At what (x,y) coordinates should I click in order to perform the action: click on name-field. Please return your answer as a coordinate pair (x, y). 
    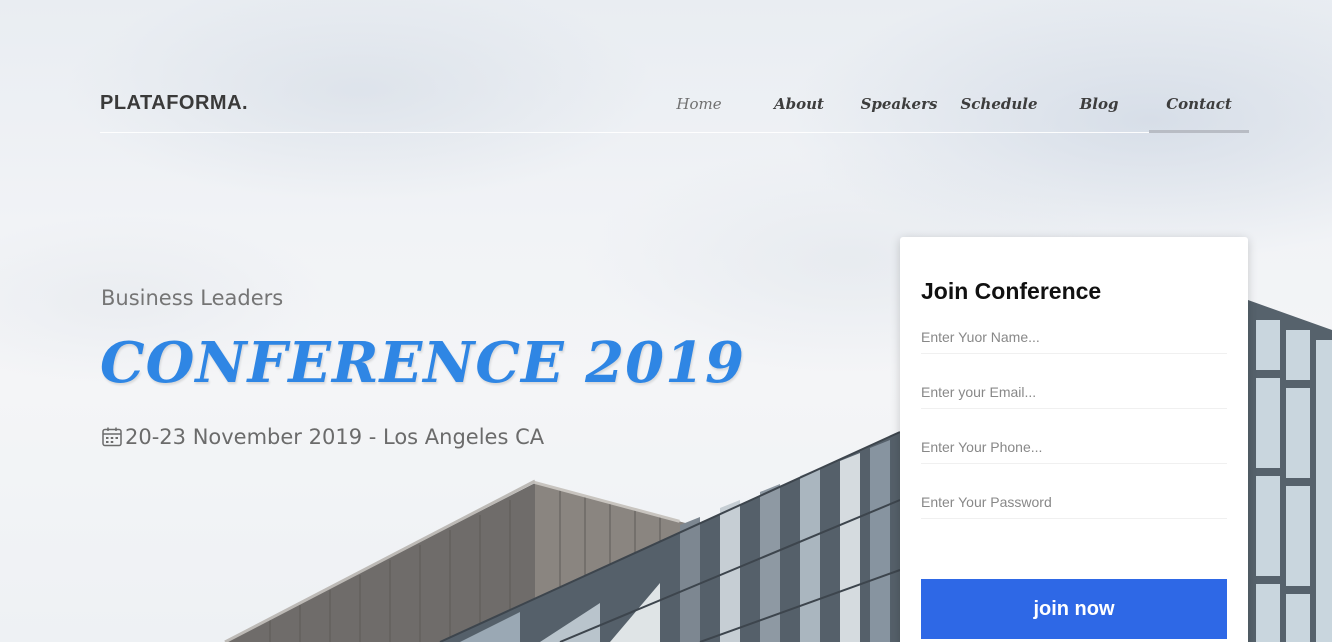
    Looking at the image, I should click on (1074, 337).